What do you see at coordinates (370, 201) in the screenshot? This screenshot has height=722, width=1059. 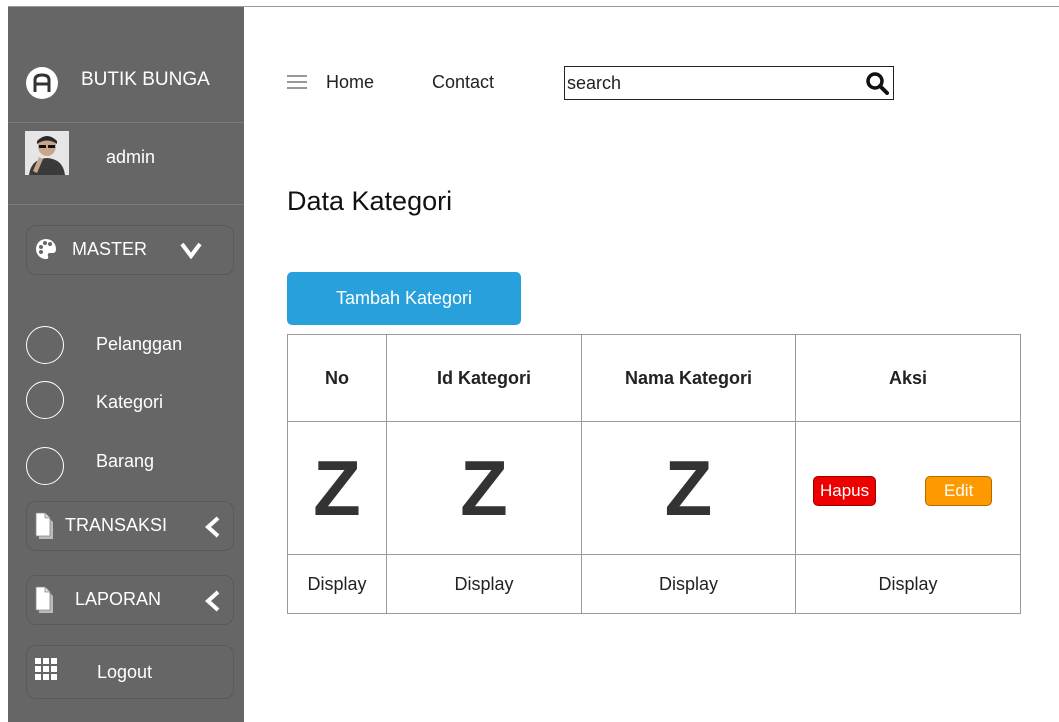 I see `page-title: Data Kategori` at bounding box center [370, 201].